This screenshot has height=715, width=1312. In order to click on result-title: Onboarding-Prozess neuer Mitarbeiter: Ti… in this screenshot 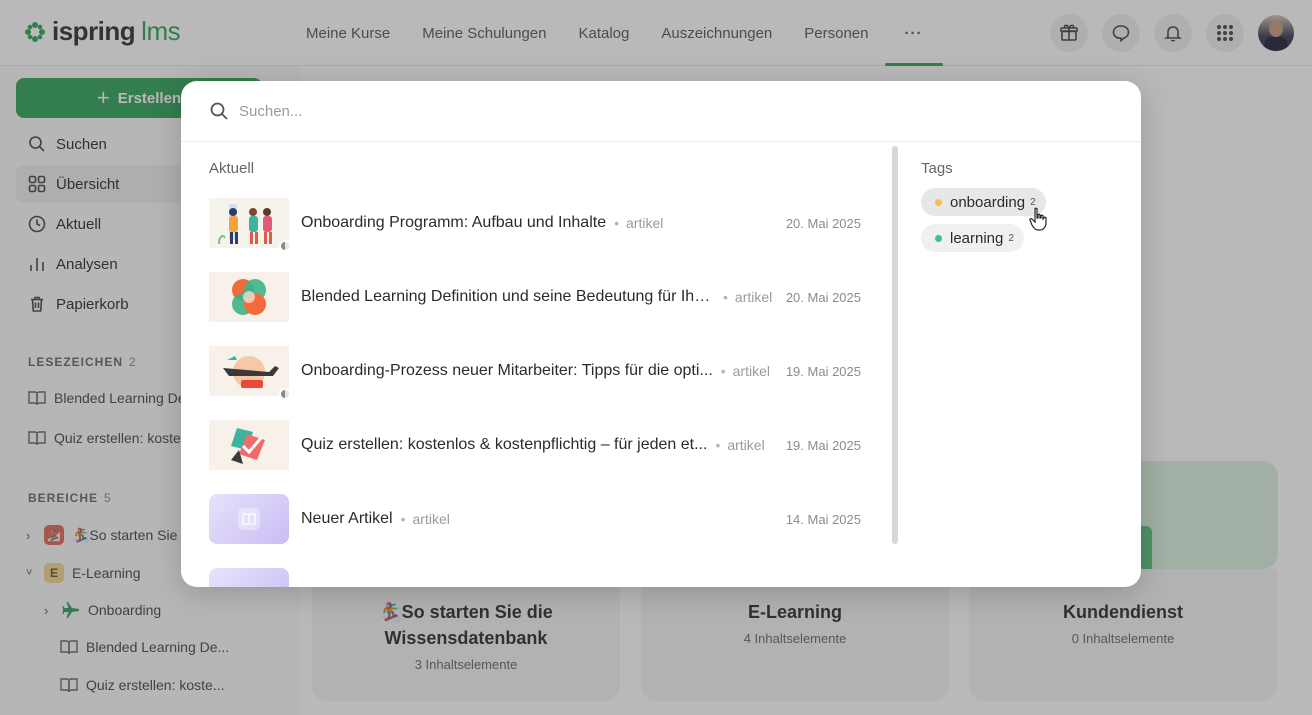, I will do `click(507, 370)`.